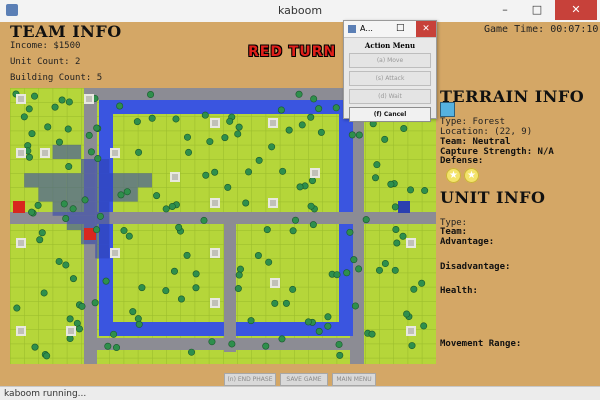  What do you see at coordinates (19, 207) in the screenshot?
I see `red-unit-icon` at bounding box center [19, 207].